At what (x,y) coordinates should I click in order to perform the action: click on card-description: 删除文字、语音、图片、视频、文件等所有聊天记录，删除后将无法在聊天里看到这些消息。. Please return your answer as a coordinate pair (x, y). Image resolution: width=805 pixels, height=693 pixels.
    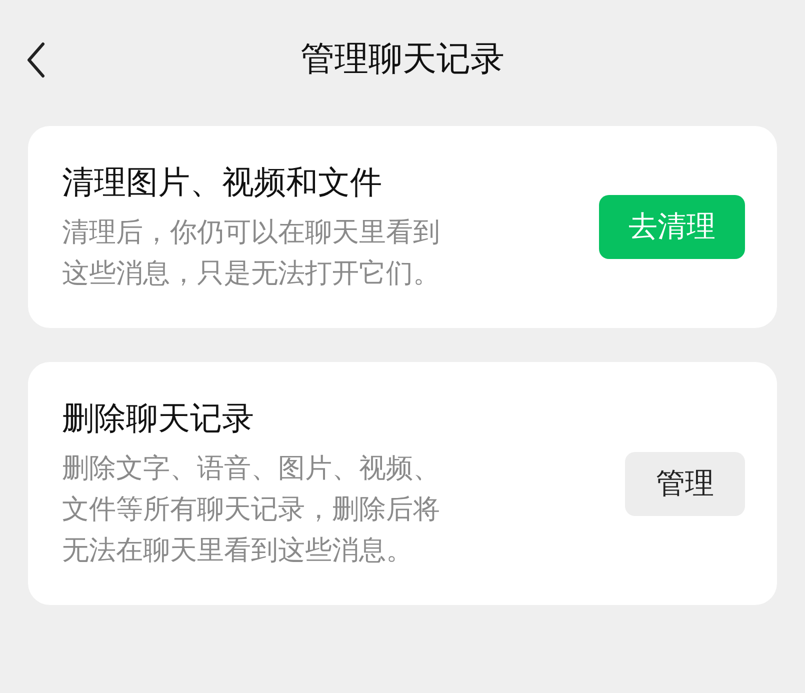
    Looking at the image, I should click on (251, 510).